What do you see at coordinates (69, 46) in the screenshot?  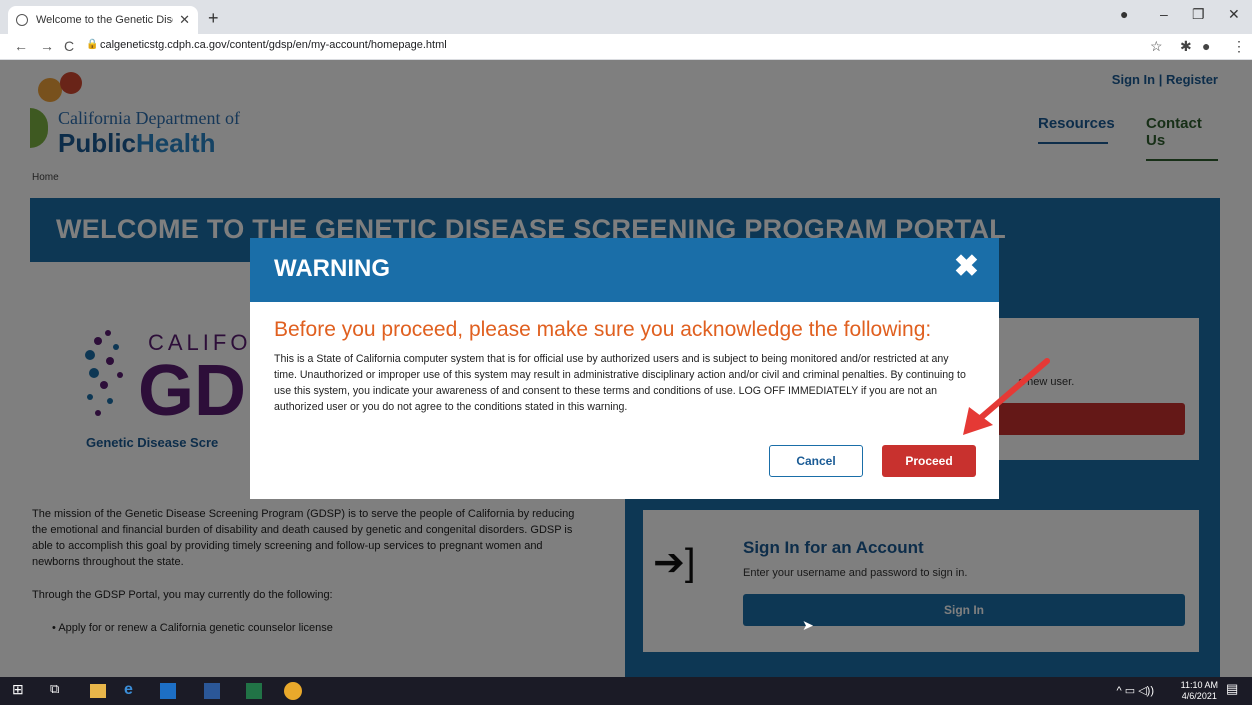 I see `reload-icon: C` at bounding box center [69, 46].